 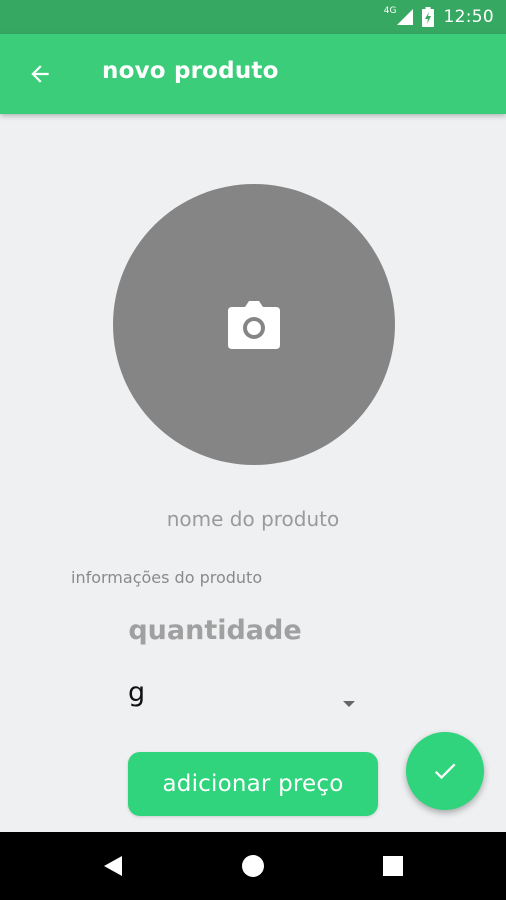 I want to click on status-bar: 4G 12:50, so click(x=253, y=17).